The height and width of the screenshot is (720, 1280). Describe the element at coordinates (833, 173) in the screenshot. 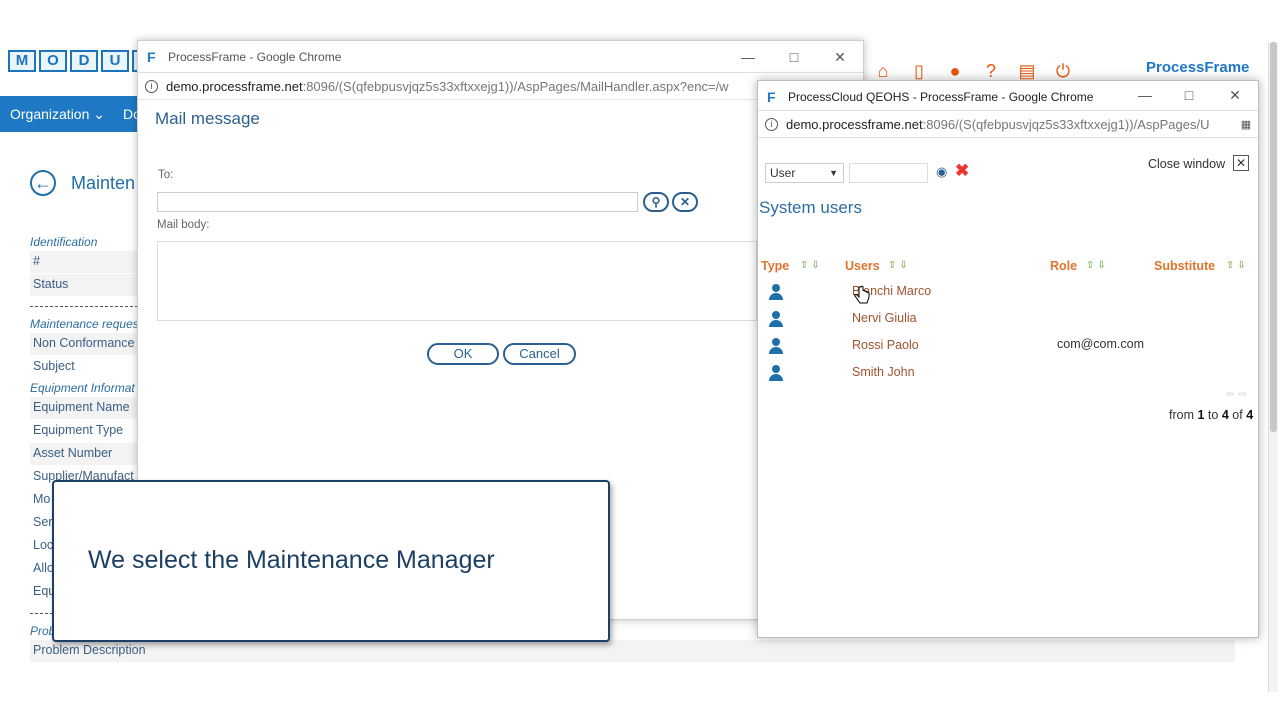

I see `dropdown-arrow-icon: ▼` at that location.